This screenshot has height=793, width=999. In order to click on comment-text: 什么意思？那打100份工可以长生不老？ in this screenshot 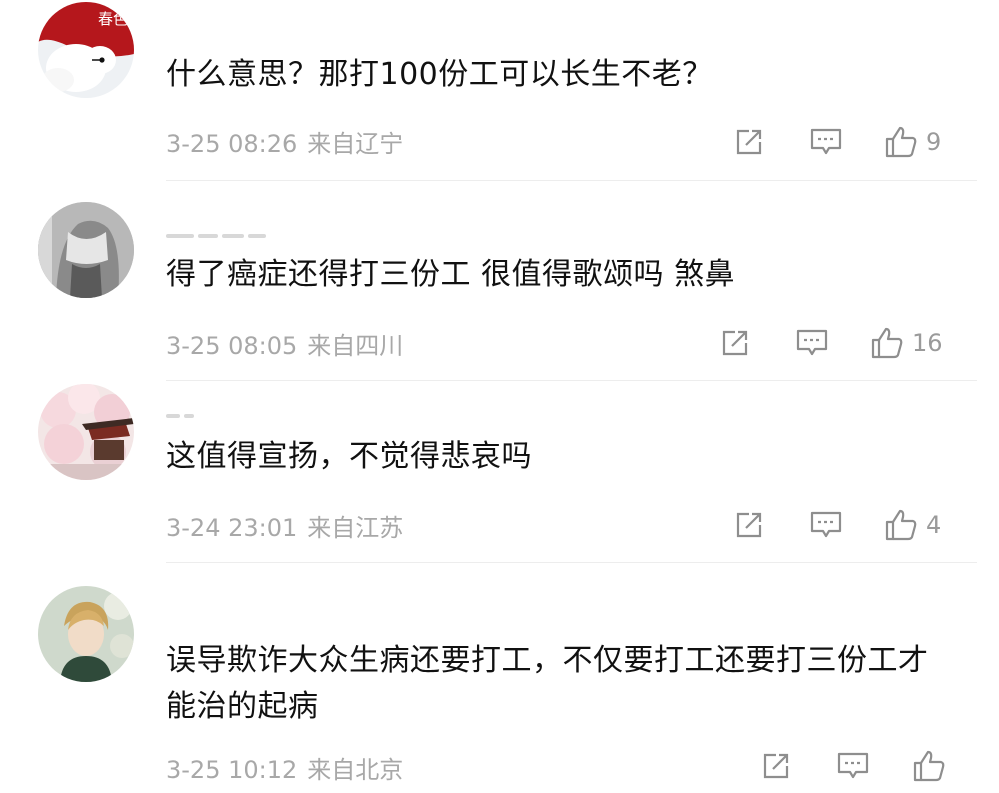, I will do `click(439, 74)`.